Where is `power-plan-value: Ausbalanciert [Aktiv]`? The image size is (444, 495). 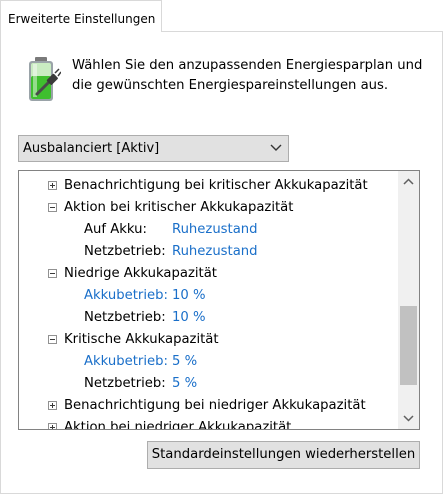 power-plan-value: Ausbalanciert [Aktiv] is located at coordinates (91, 148).